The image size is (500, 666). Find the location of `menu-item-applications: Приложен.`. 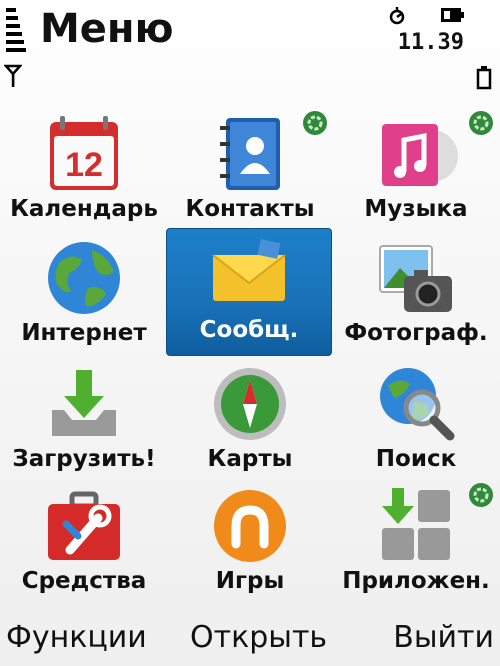

menu-item-applications: Приложен. is located at coordinates (416, 542).